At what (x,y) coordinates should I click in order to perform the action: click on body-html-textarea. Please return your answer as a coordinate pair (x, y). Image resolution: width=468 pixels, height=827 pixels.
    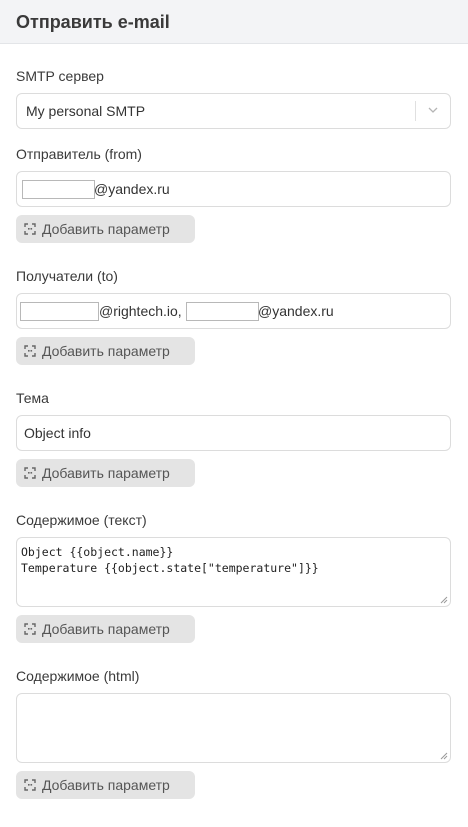
    Looking at the image, I should click on (233, 728).